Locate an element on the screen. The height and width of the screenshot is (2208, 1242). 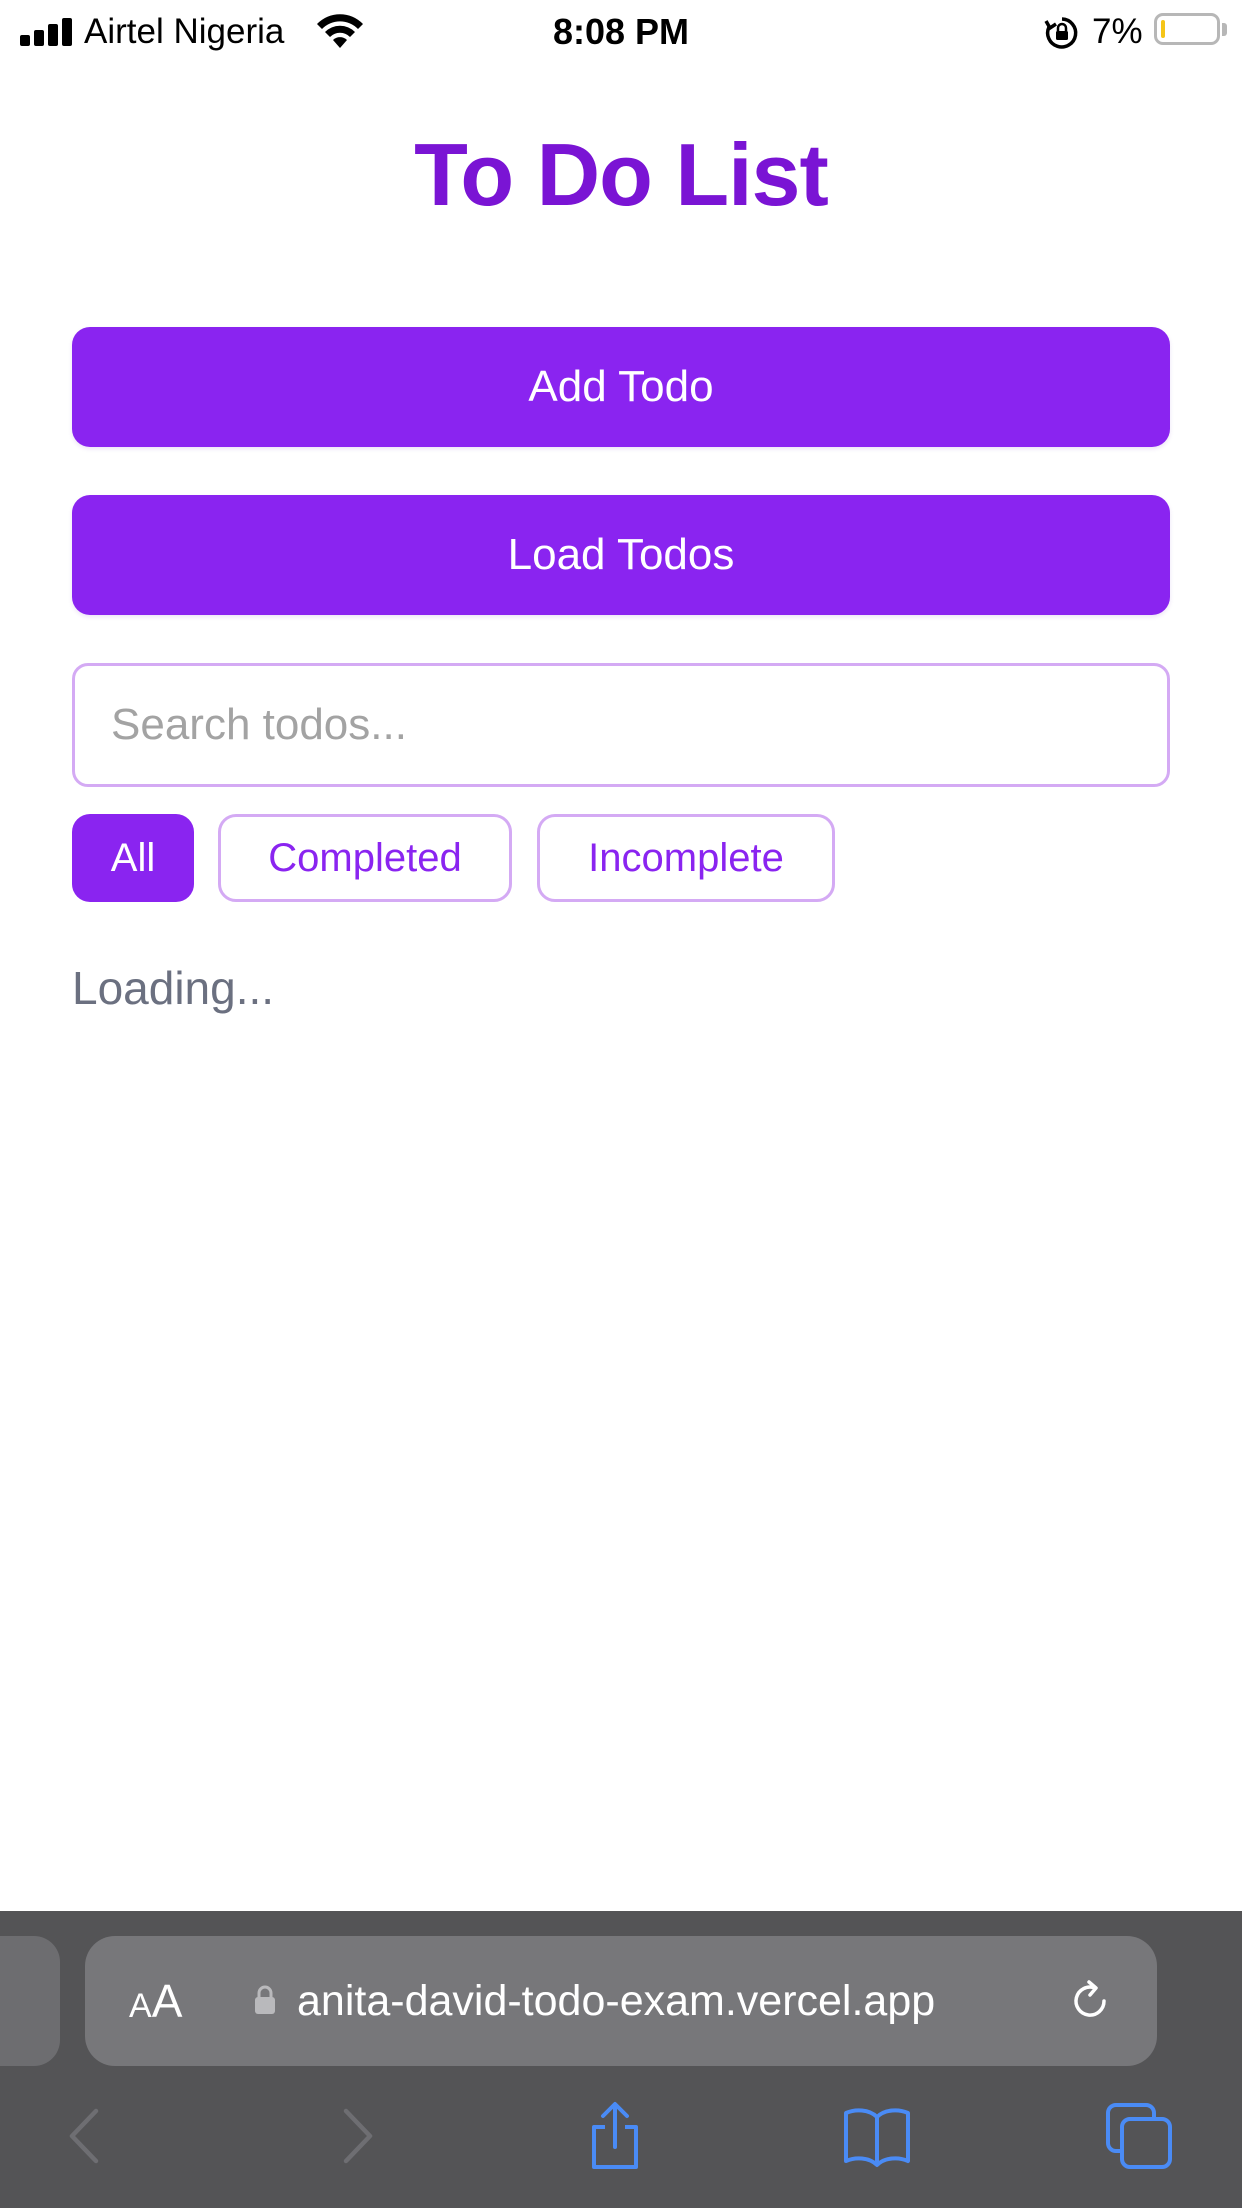
address-bar: AA anita-david-todo-exam.vercel.app is located at coordinates (621, 2001).